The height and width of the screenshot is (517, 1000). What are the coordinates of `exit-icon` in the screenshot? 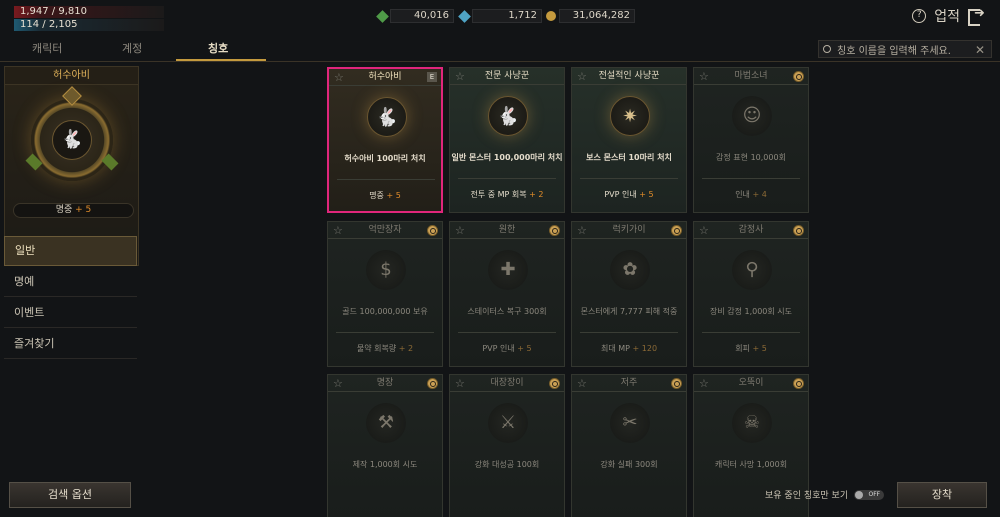 It's located at (977, 16).